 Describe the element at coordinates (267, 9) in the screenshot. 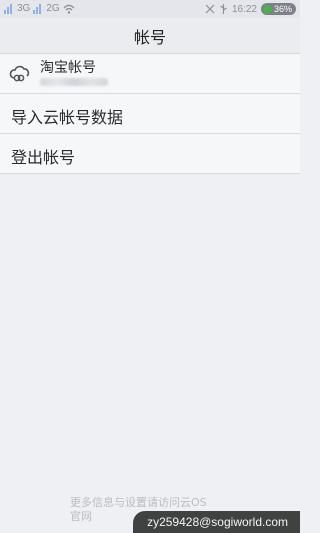

I see `charging-icon` at that location.